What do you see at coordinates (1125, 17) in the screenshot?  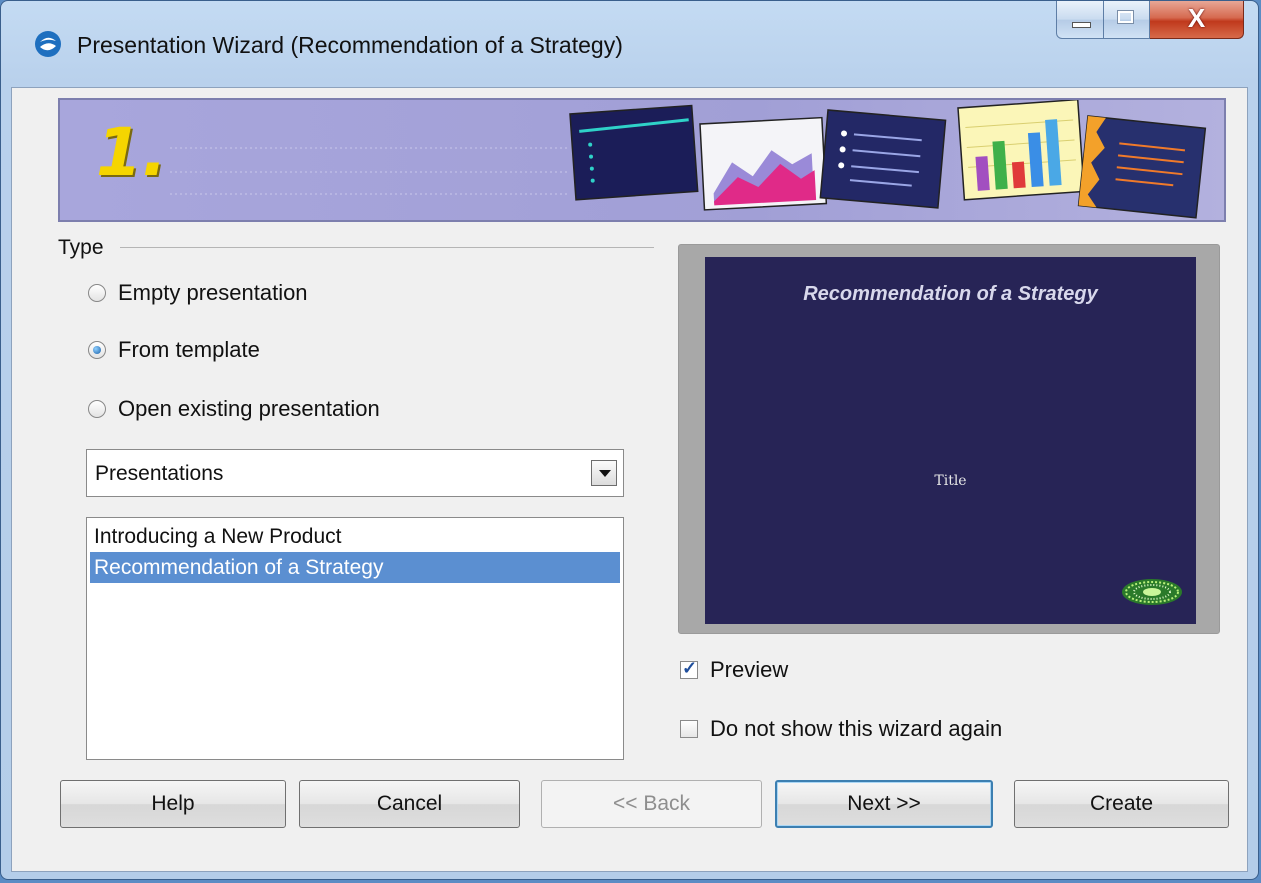 I see `maximize-icon` at bounding box center [1125, 17].